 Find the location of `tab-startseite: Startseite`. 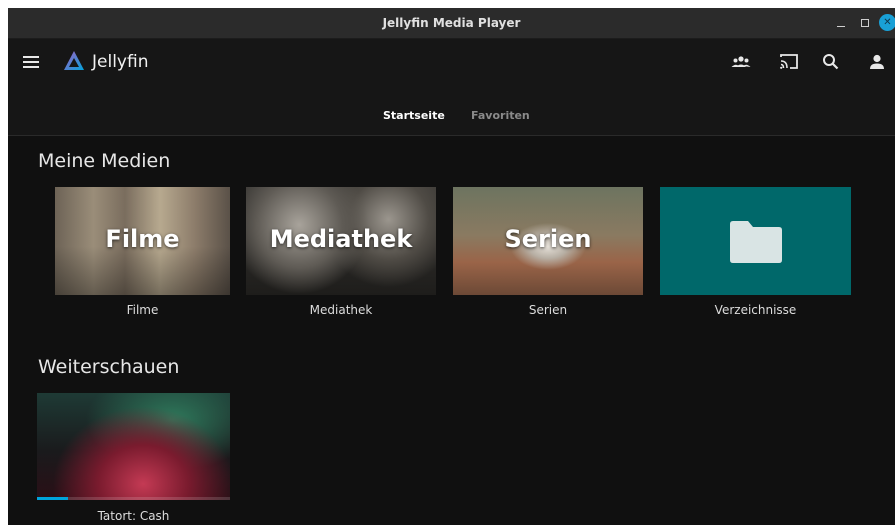

tab-startseite: Startseite is located at coordinates (414, 115).